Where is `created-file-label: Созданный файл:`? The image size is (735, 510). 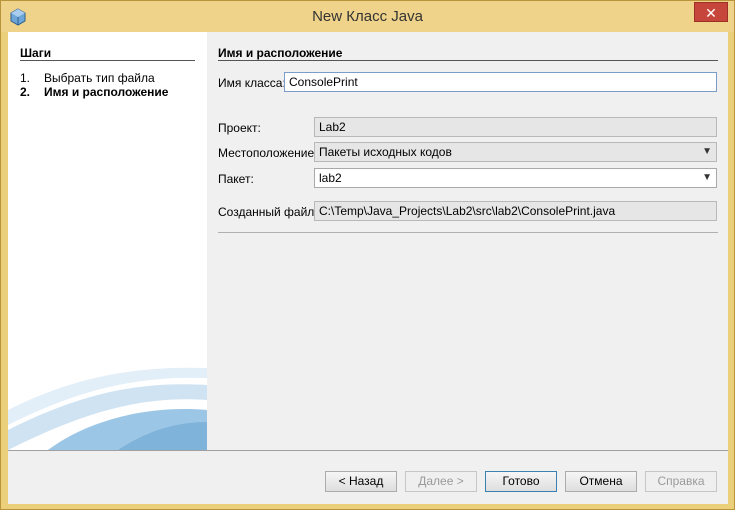
created-file-label: Созданный файл: is located at coordinates (268, 212).